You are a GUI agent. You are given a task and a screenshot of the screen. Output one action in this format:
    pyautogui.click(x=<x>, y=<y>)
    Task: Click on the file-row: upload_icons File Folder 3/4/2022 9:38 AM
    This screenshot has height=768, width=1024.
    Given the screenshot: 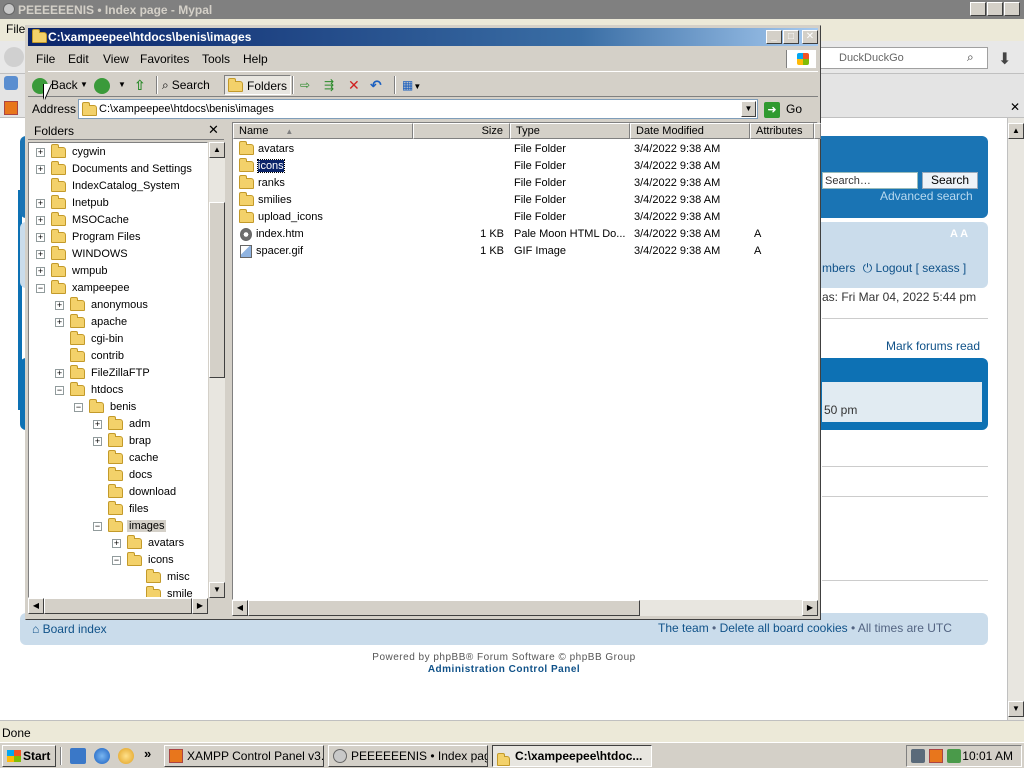 What is the action you would take?
    pyautogui.click(x=526, y=217)
    